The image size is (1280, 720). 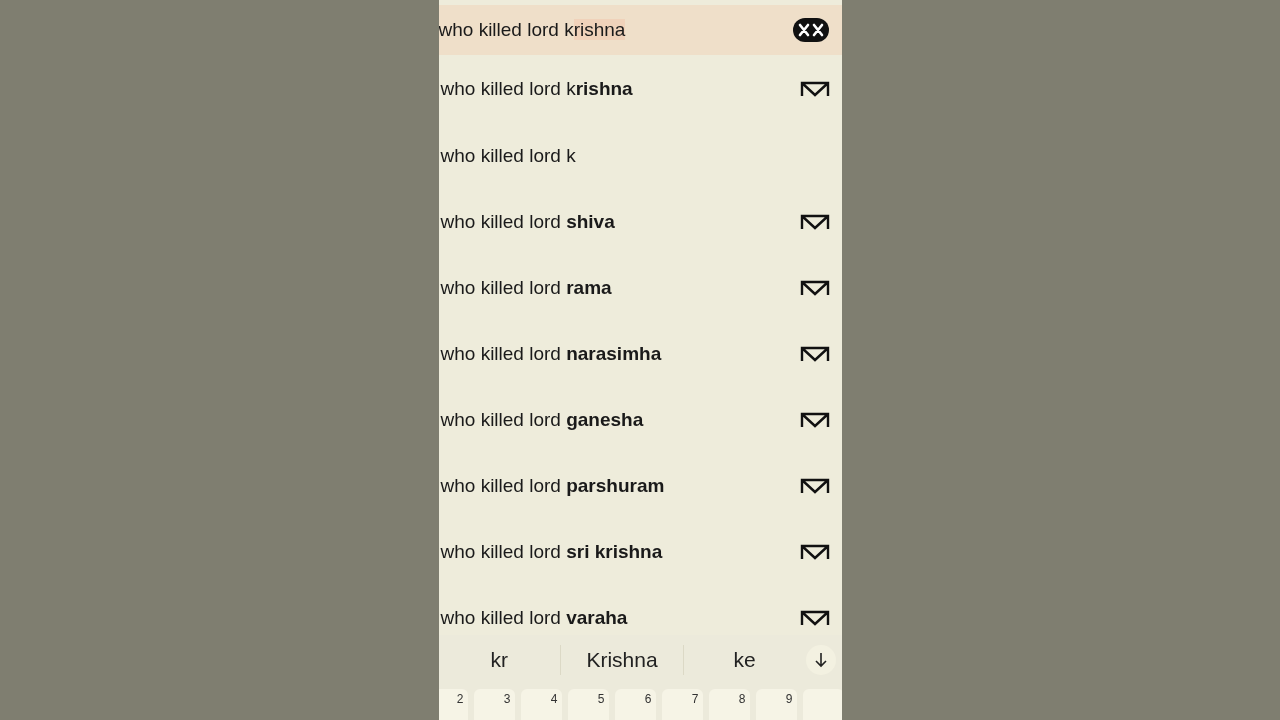 I want to click on keyboard-key: 6, so click(x=635, y=704).